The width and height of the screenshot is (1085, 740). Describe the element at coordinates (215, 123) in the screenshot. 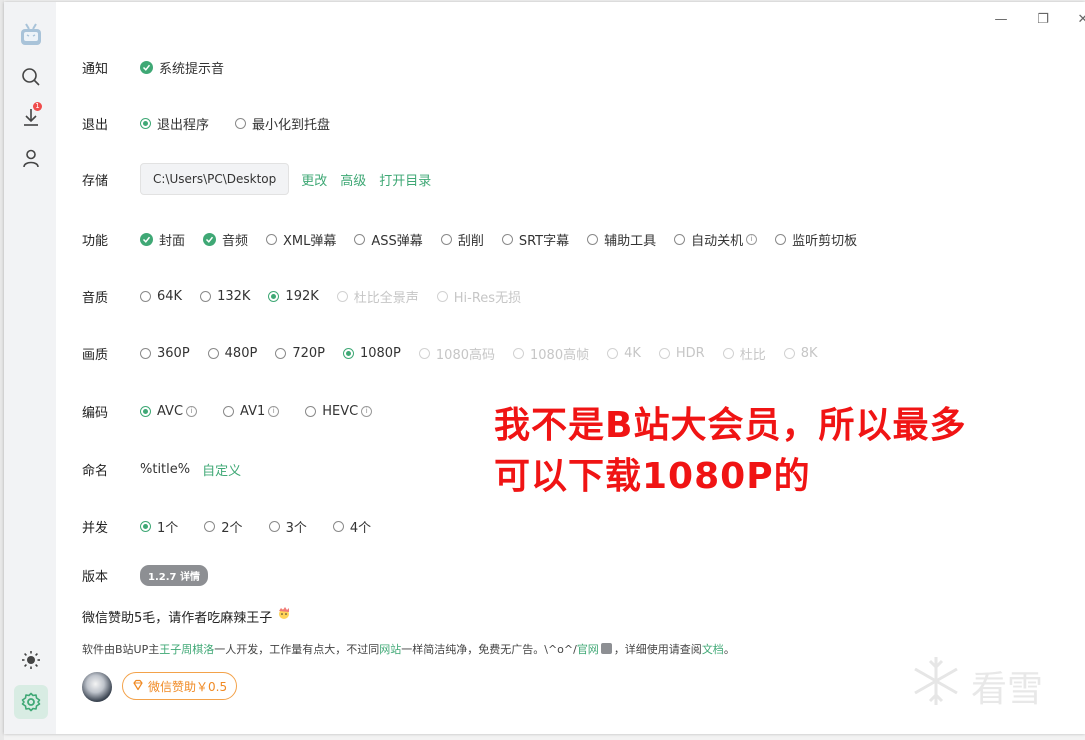

I see `exit-row: 退出 退出程序 最小化到托盘` at that location.